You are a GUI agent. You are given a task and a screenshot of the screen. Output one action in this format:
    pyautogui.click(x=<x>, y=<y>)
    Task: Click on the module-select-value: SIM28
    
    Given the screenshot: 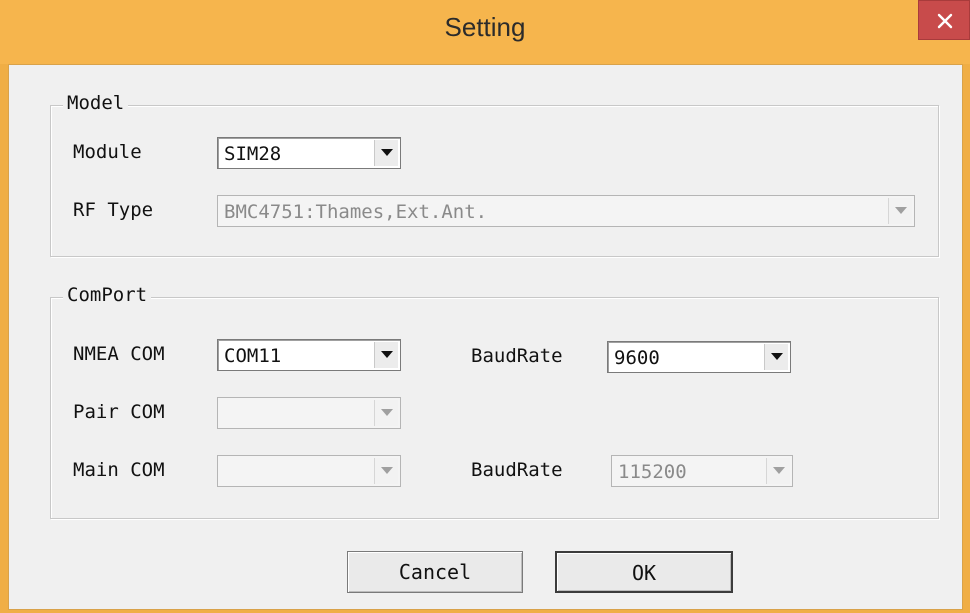 What is the action you would take?
    pyautogui.click(x=253, y=154)
    